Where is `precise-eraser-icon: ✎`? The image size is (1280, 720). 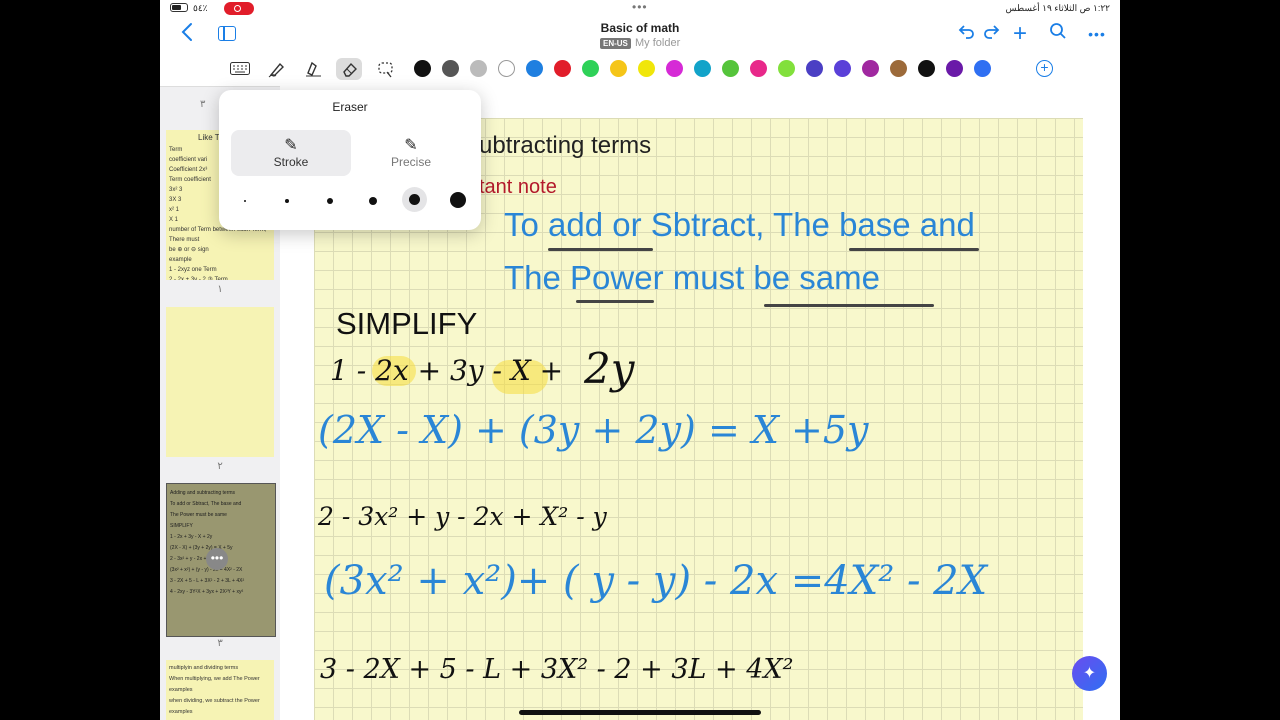 precise-eraser-icon: ✎ is located at coordinates (411, 145).